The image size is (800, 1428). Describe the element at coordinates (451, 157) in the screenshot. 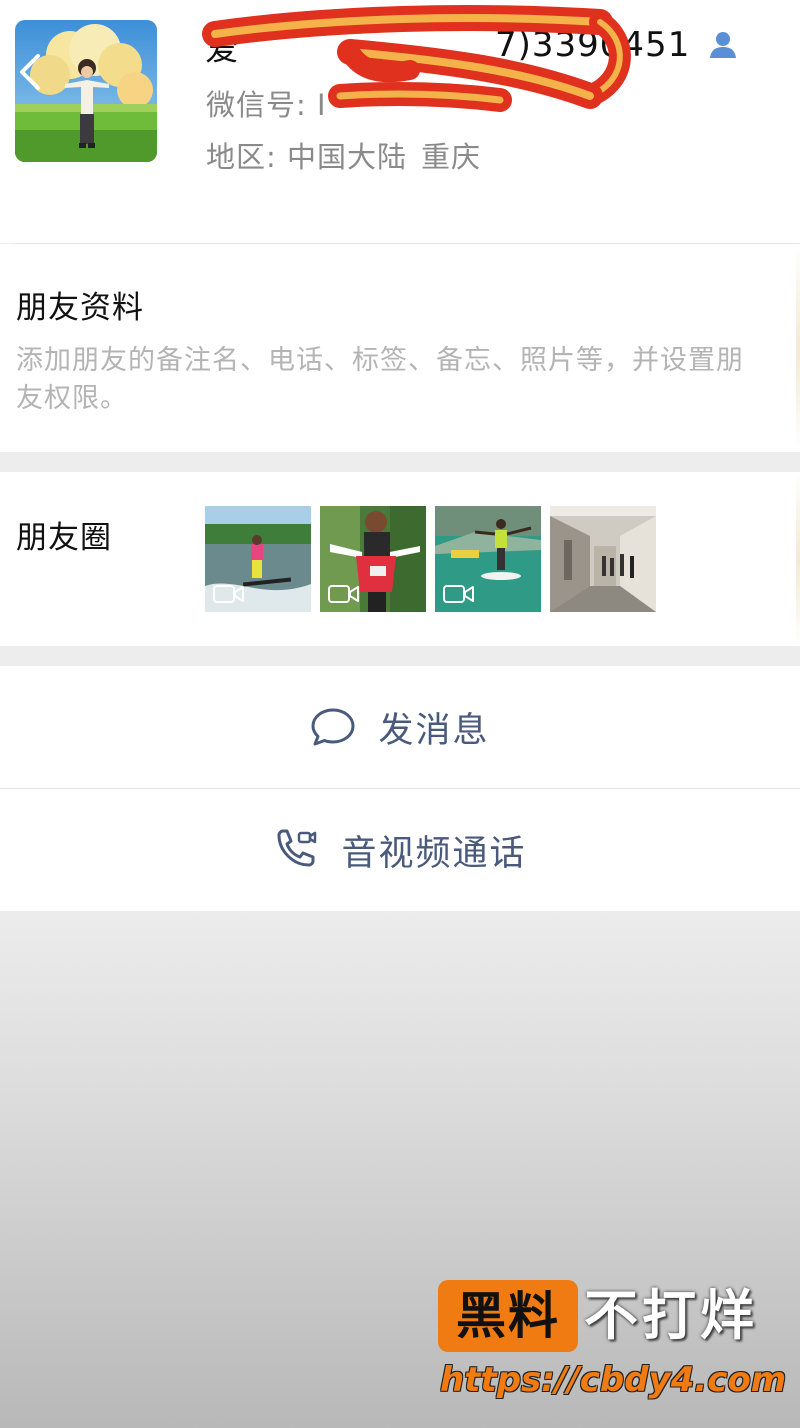

I see `region-city: 重庆` at that location.